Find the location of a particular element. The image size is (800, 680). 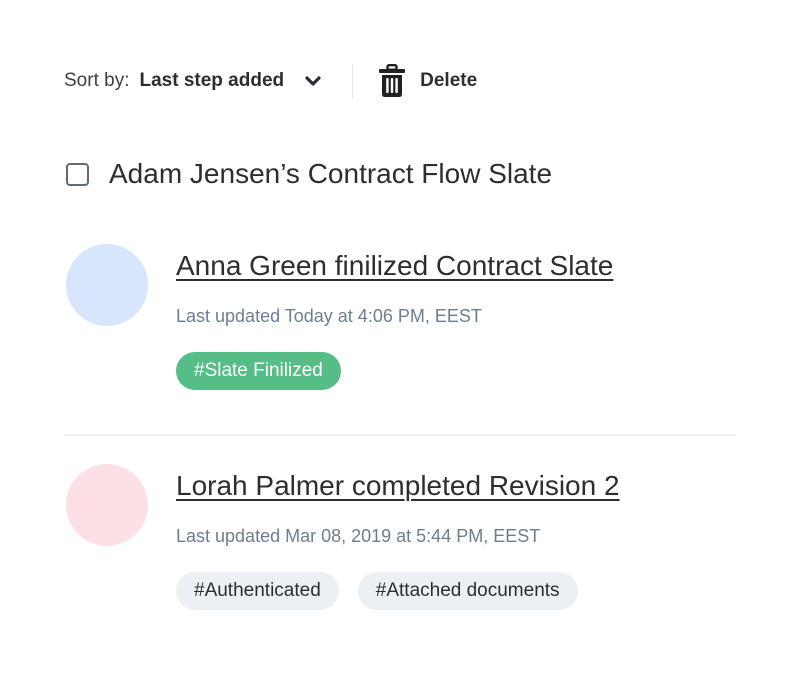

activity-item-title-link: Lorah Palmer completed Revision 2 is located at coordinates (398, 486).